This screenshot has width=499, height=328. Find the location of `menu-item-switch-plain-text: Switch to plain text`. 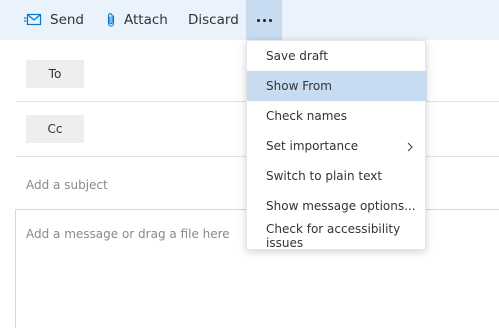

menu-item-switch-plain-text: Switch to plain text is located at coordinates (337, 176).